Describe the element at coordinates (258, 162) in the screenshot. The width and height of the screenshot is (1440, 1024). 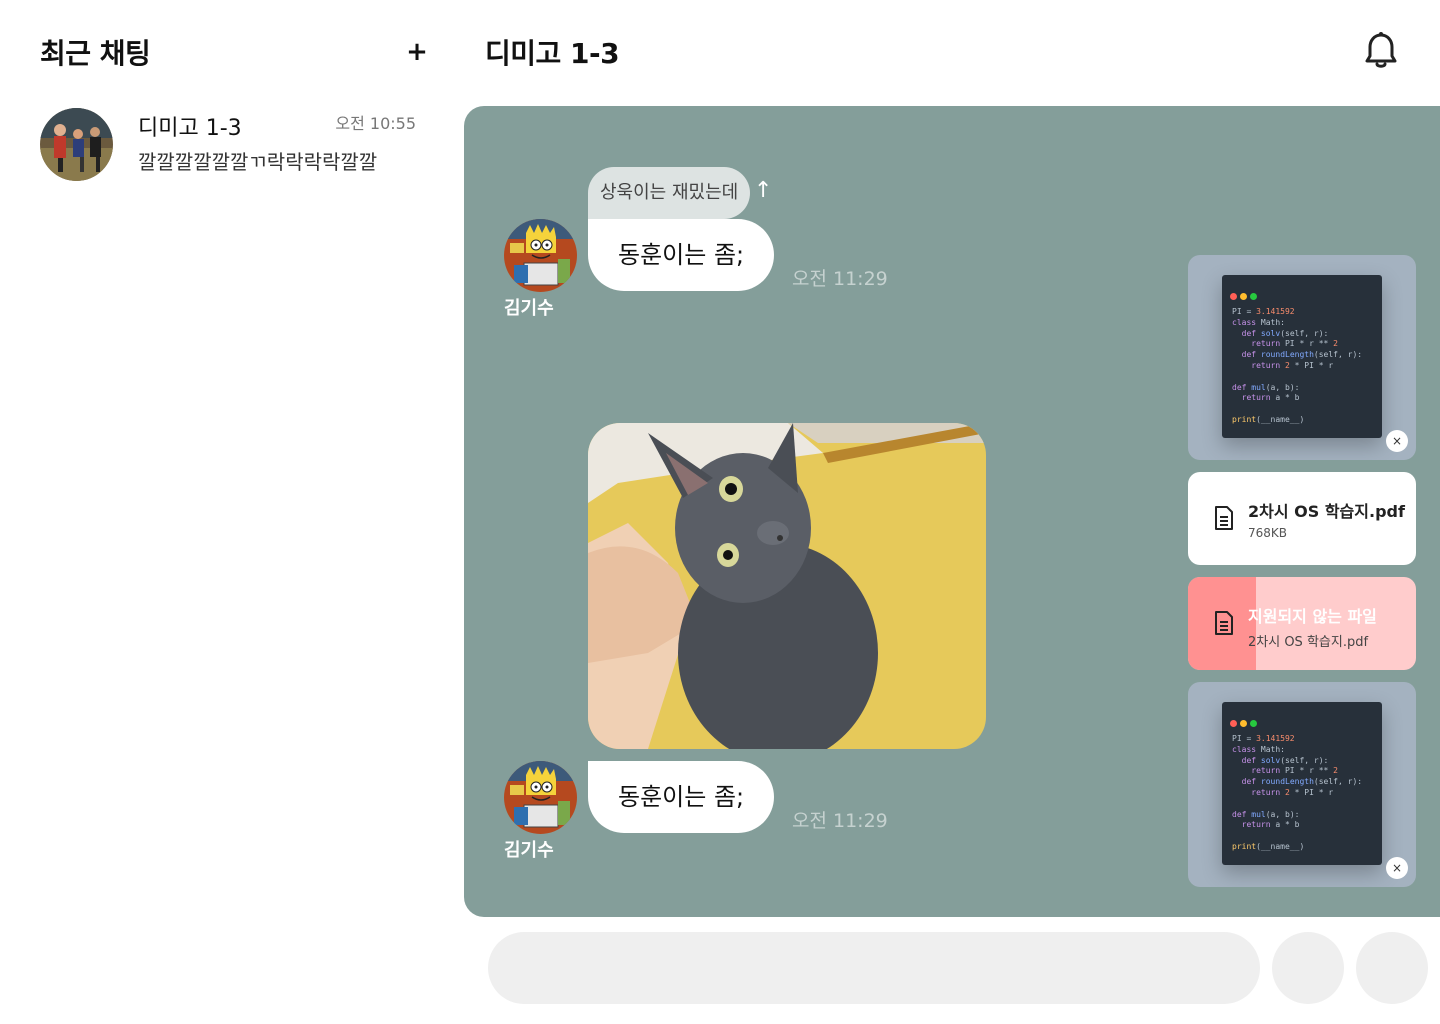
I see `chat-last-message: 깔깔깔깔깔깔ㄲ락락락락깔깔` at that location.